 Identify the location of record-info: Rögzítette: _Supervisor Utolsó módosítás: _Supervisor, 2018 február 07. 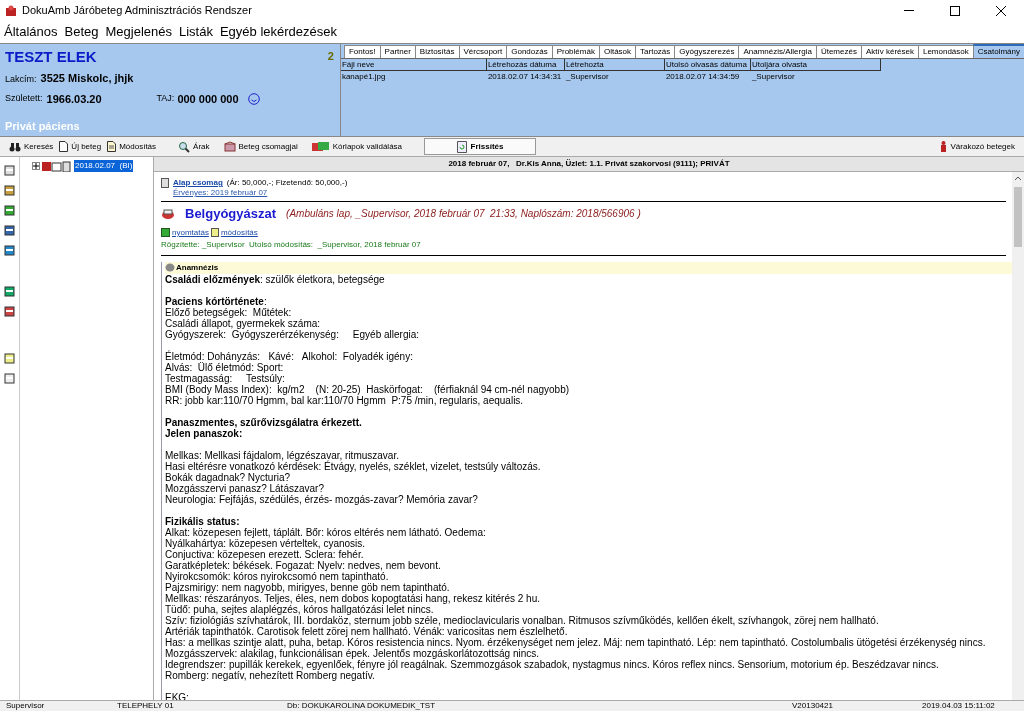
(291, 244).